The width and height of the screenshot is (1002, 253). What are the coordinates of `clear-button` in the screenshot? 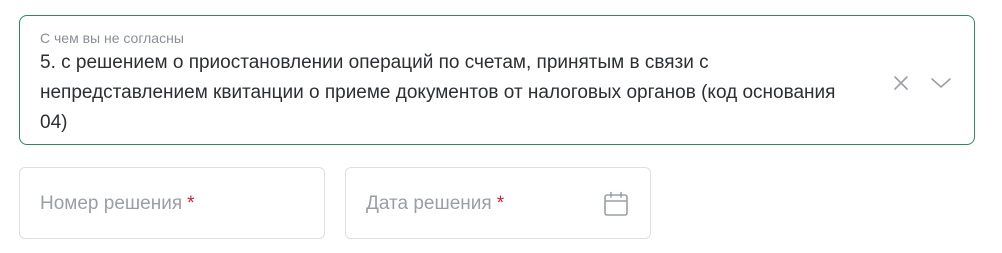 It's located at (901, 83).